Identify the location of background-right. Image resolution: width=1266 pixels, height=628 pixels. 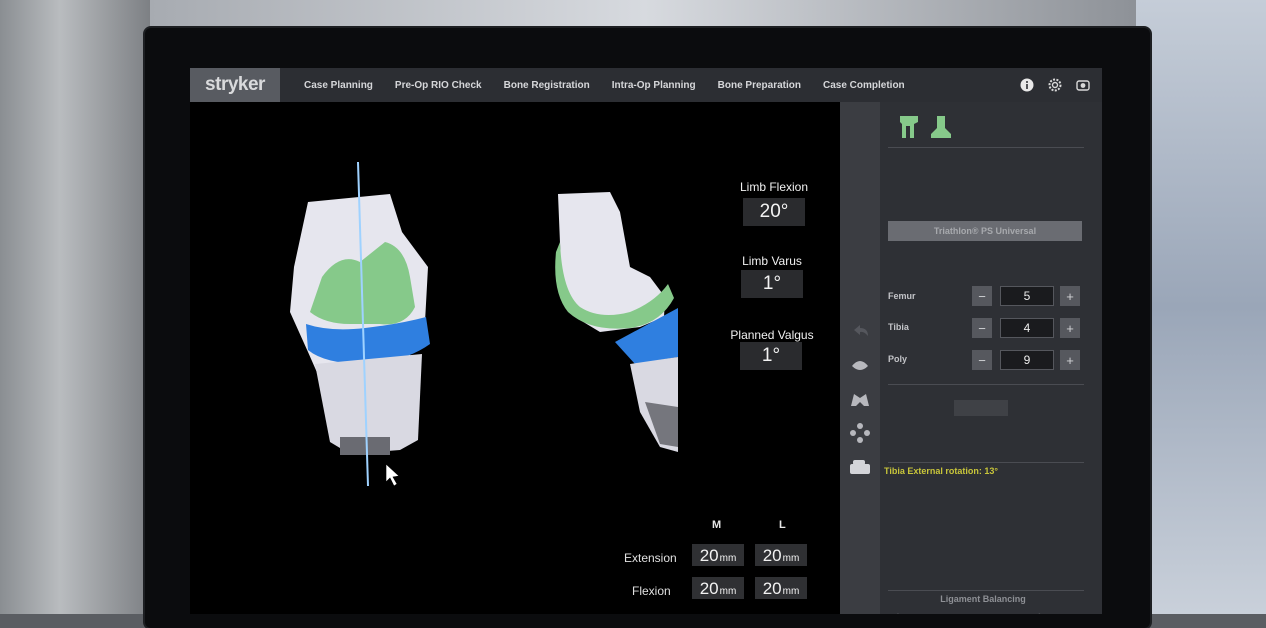
(1201, 307).